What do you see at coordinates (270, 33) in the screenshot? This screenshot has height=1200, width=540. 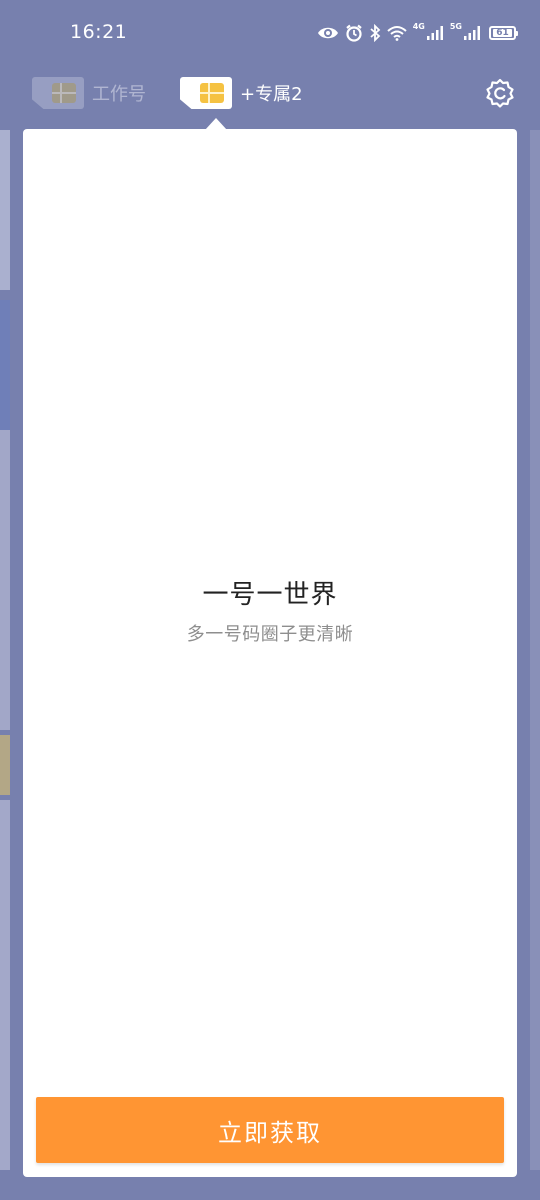 I see `status-bar: 16:21 4G 5G 61` at bounding box center [270, 33].